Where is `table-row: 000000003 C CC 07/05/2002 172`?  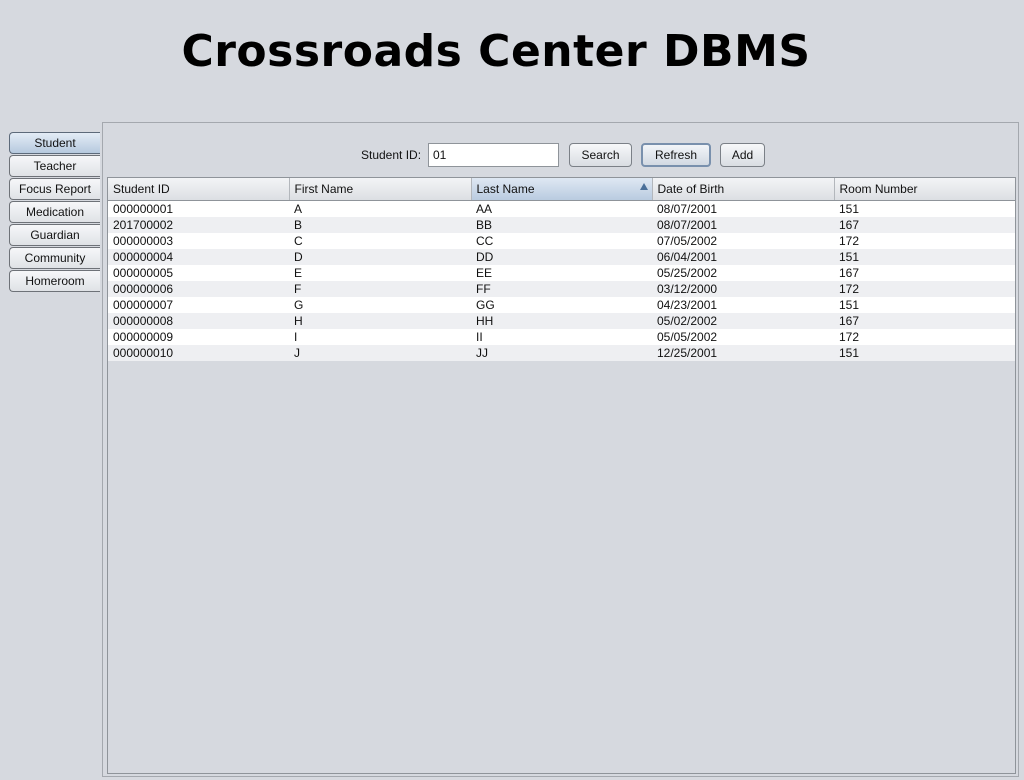
table-row: 000000003 C CC 07/05/2002 172 is located at coordinates (561, 240).